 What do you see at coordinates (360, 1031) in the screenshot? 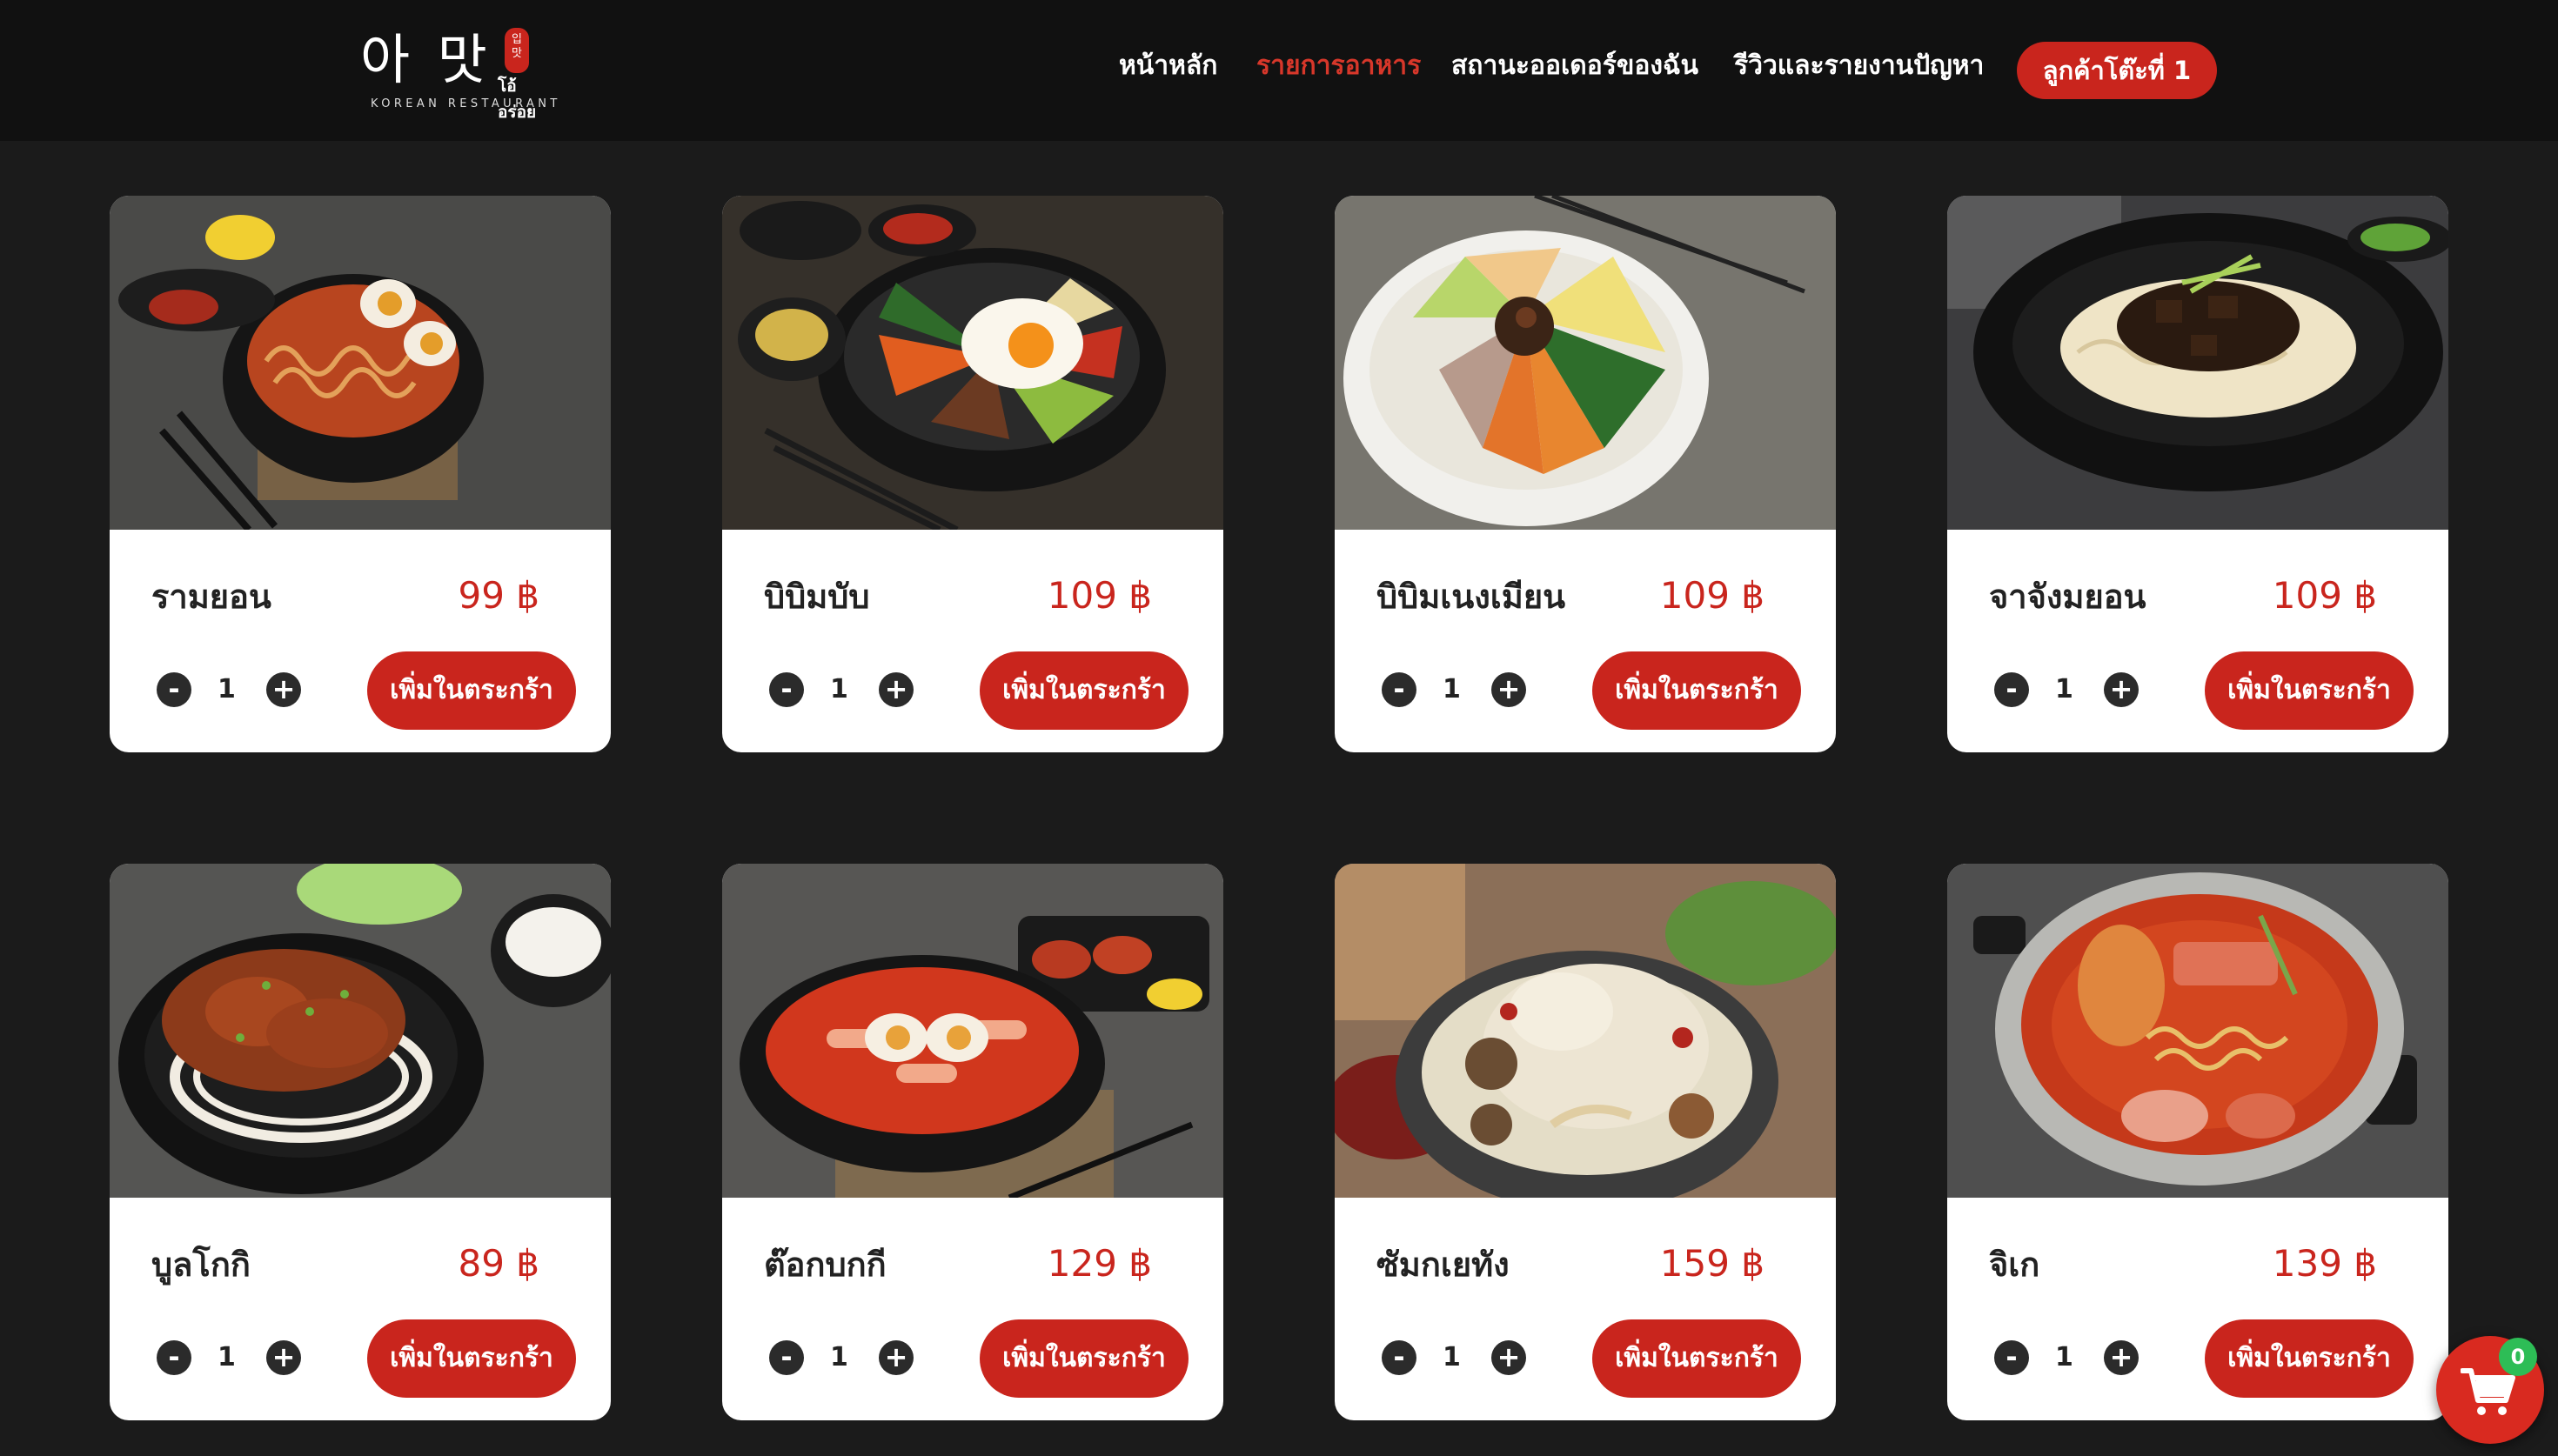
I see `bulgogi-photo` at bounding box center [360, 1031].